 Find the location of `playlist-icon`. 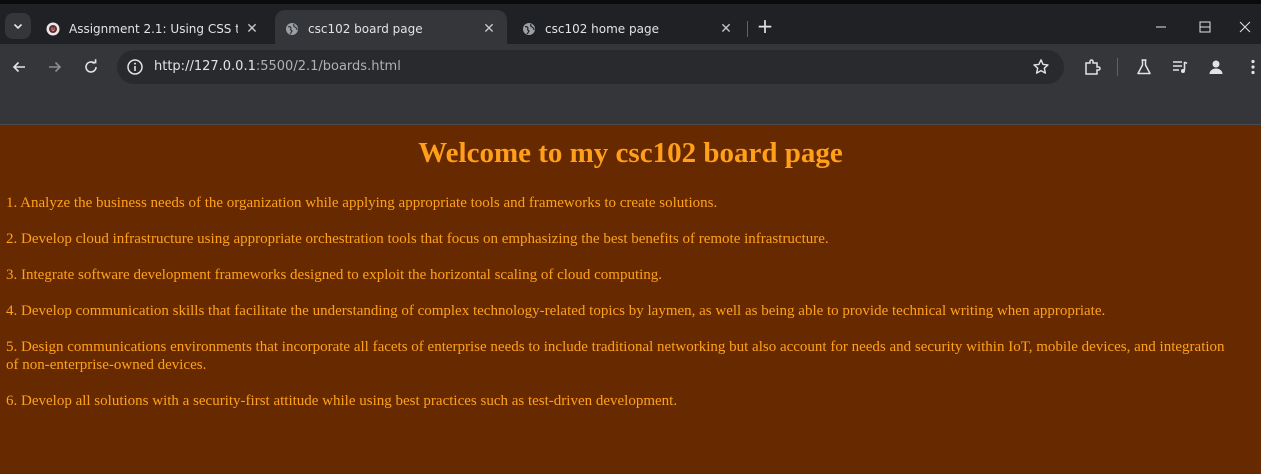

playlist-icon is located at coordinates (1180, 67).